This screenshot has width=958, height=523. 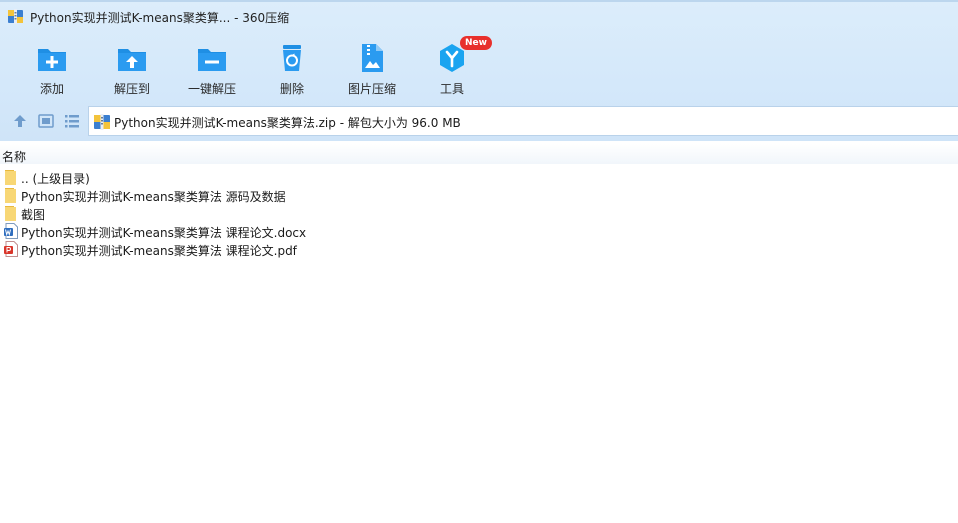 I want to click on title-bar: Python实现并测试K-means聚类算... - 360压缩, so click(x=479, y=17).